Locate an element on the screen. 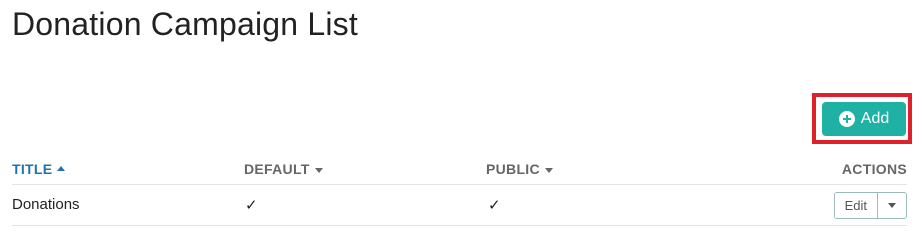 Image resolution: width=924 pixels, height=245 pixels. sort-ascending-icon is located at coordinates (61, 168).